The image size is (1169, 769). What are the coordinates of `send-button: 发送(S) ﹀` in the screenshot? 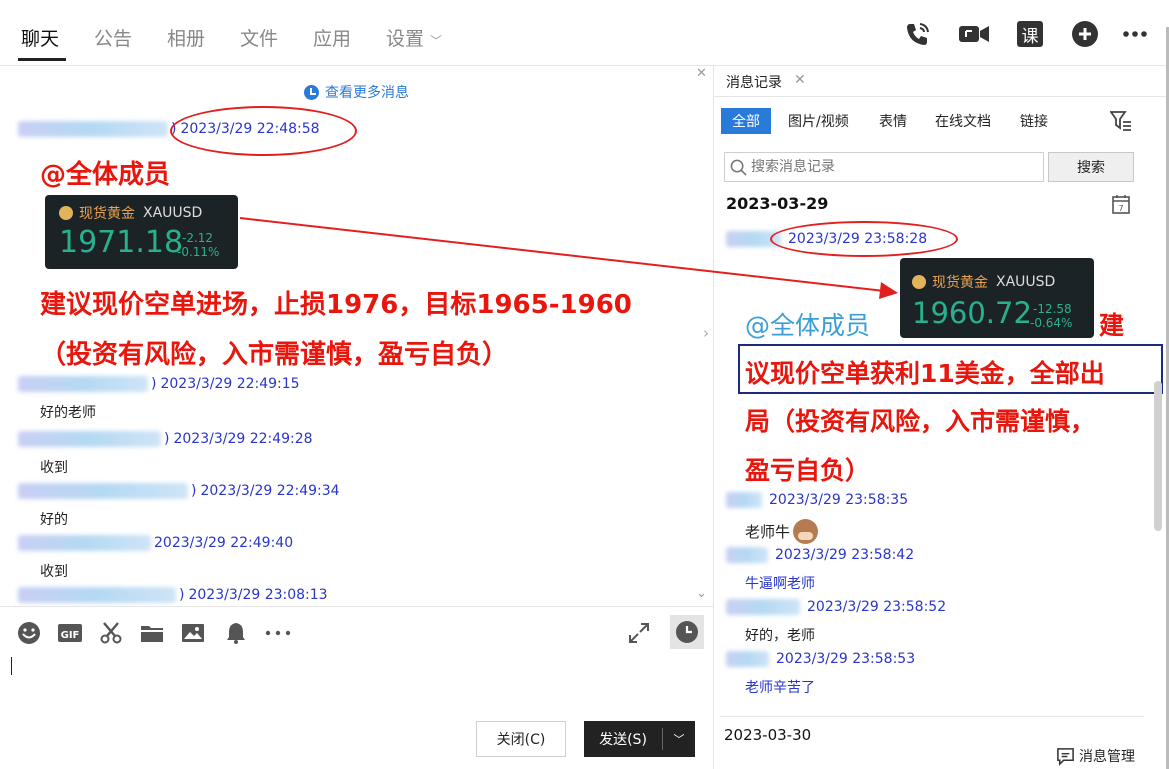 It's located at (639, 739).